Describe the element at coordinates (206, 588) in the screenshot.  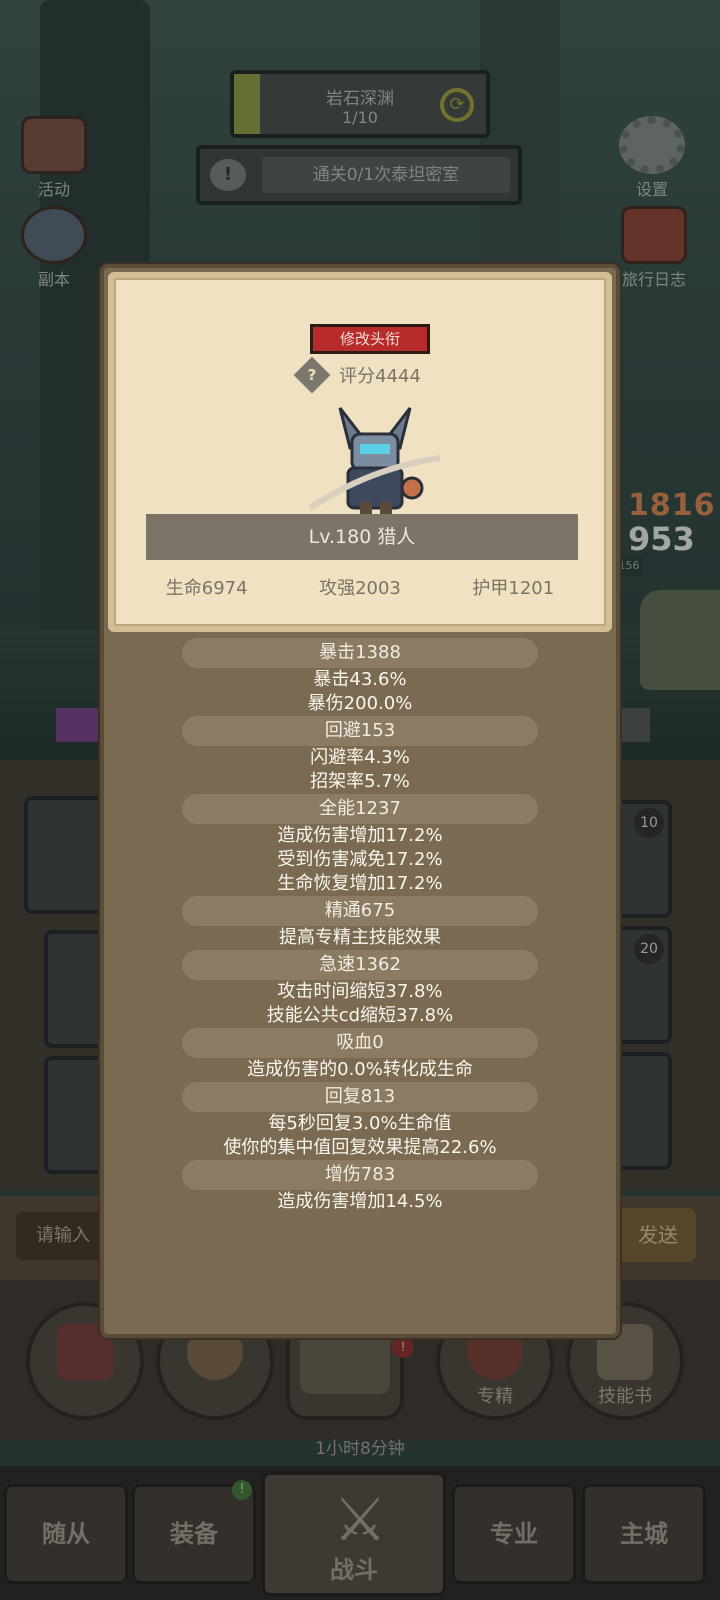
I see `hp-stat: 生命6974` at that location.